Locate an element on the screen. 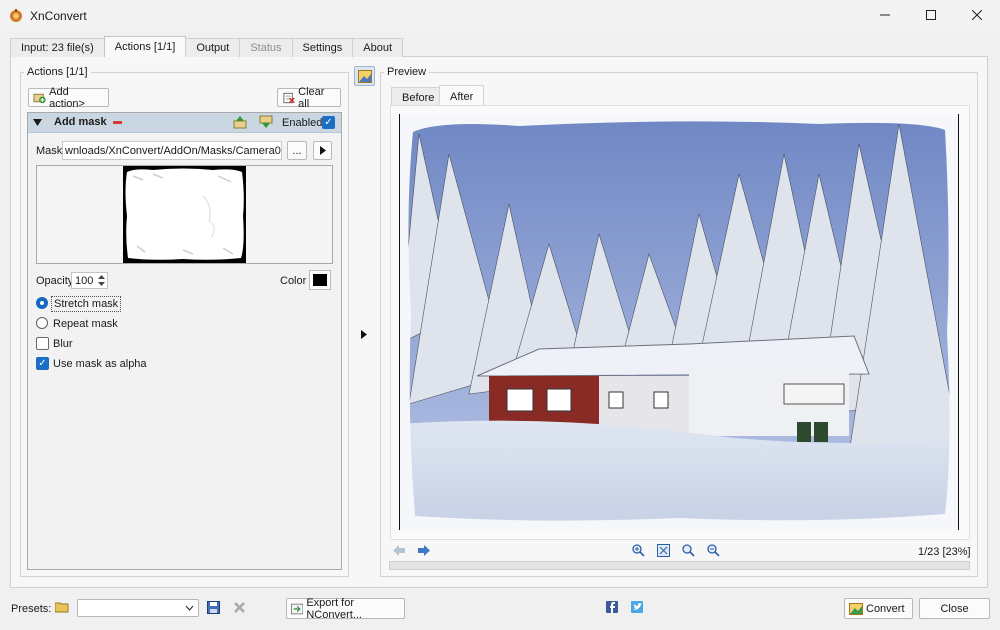 Image resolution: width=1000 pixels, height=630 pixels. presets-label: Presets: is located at coordinates (31, 609).